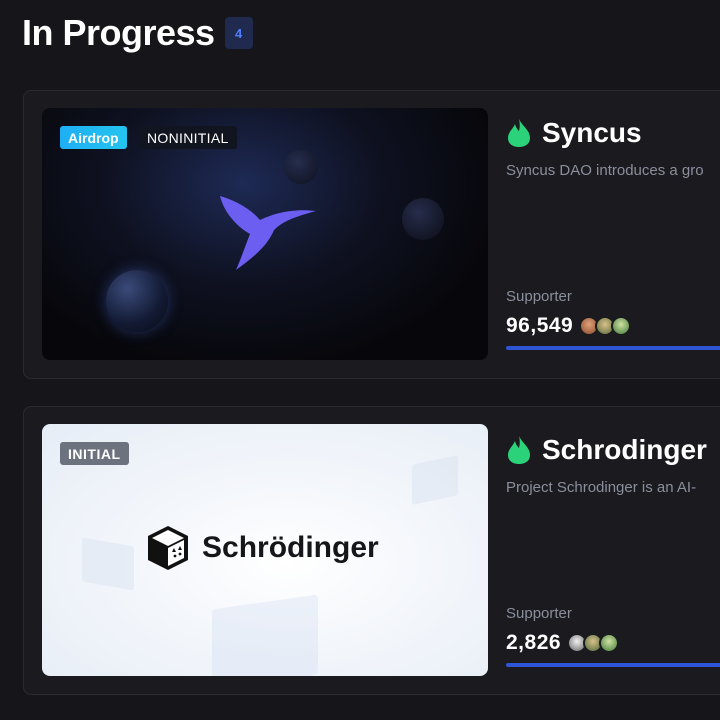 This screenshot has height=720, width=720. What do you see at coordinates (563, 643) in the screenshot?
I see `supporter-row: 2,826` at bounding box center [563, 643].